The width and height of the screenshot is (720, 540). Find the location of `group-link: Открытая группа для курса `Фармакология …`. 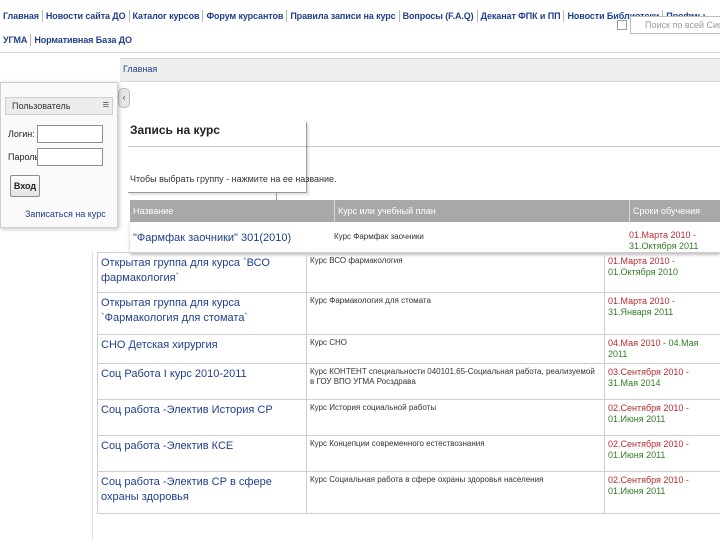

group-link: Открытая группа для курса `Фармакология … is located at coordinates (202, 313).